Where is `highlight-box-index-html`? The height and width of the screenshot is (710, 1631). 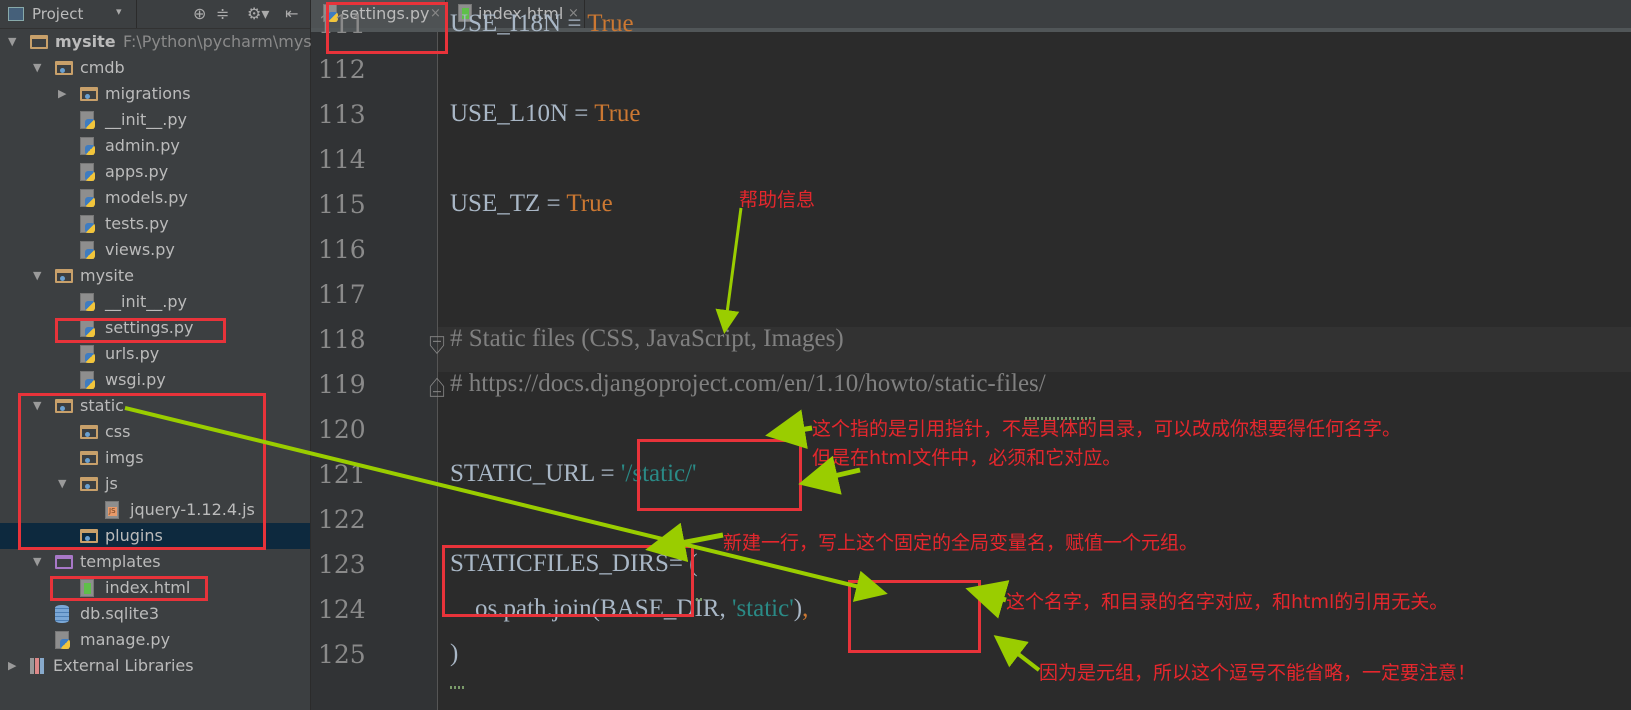
highlight-box-index-html is located at coordinates (129, 588).